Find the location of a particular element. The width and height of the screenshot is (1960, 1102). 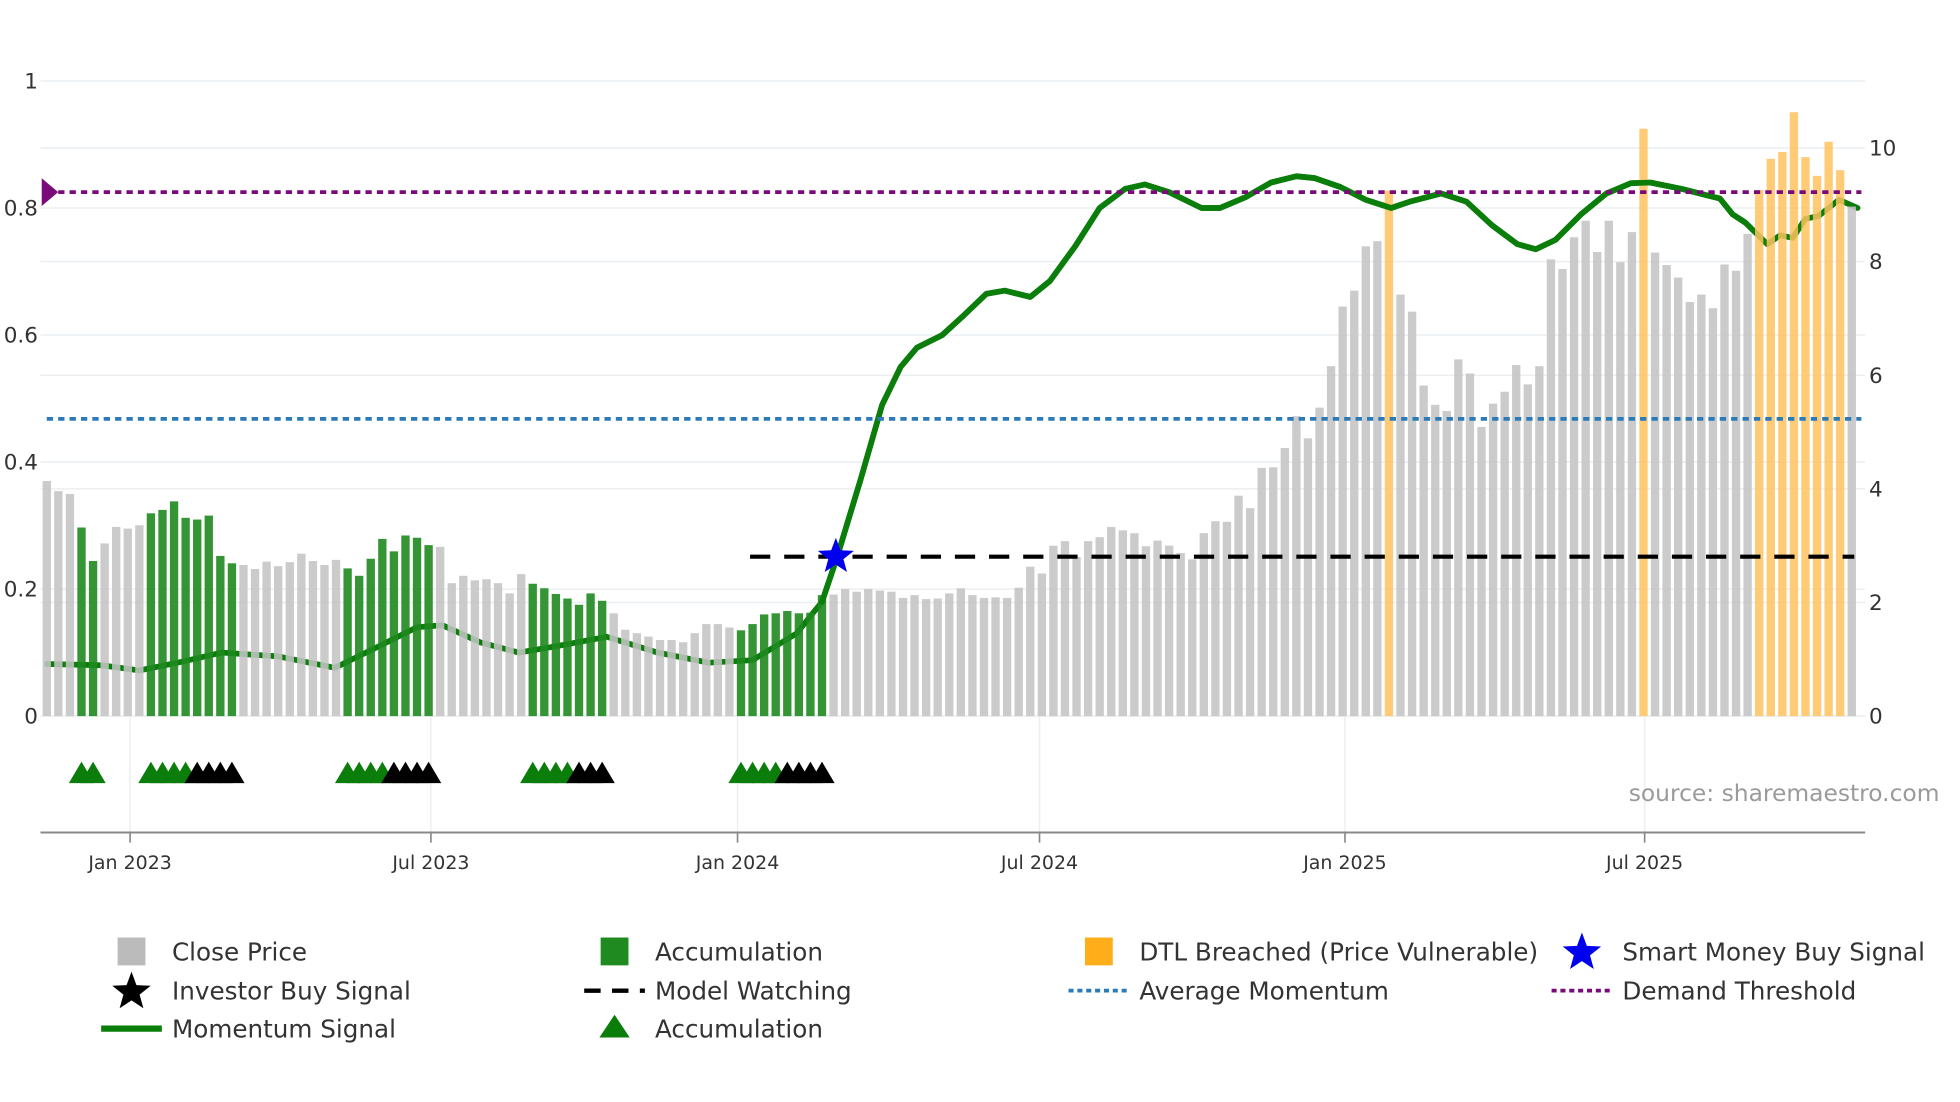

legend-item: Demand Threshold is located at coordinates (1703, 991).